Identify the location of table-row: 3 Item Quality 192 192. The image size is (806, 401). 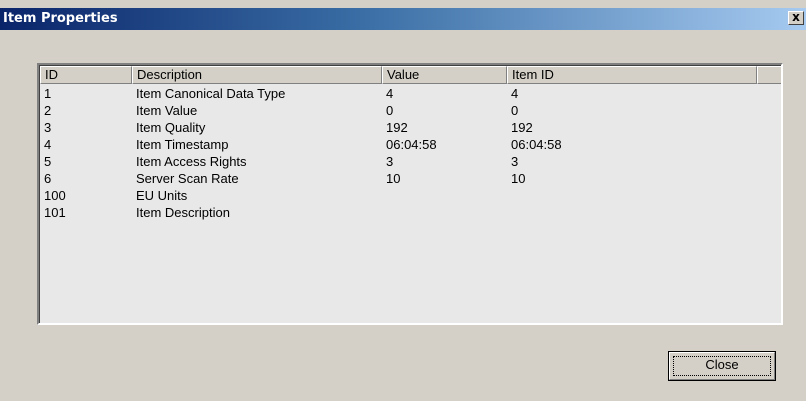
(410, 127).